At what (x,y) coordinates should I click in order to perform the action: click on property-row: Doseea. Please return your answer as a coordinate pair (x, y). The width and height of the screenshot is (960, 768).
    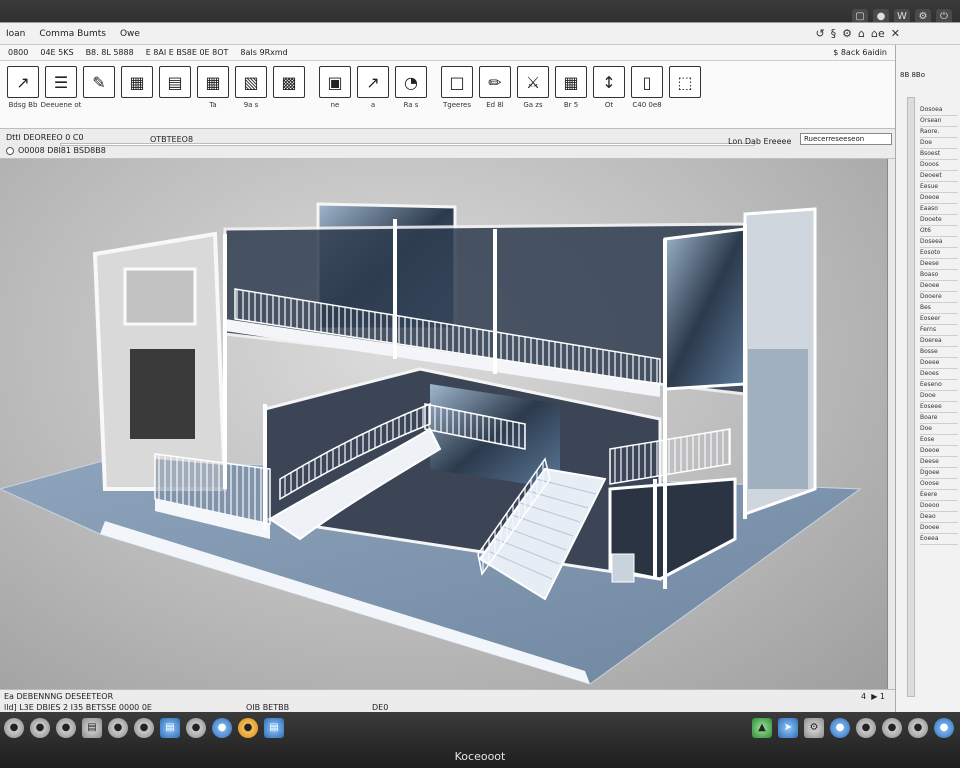
    Looking at the image, I should click on (939, 242).